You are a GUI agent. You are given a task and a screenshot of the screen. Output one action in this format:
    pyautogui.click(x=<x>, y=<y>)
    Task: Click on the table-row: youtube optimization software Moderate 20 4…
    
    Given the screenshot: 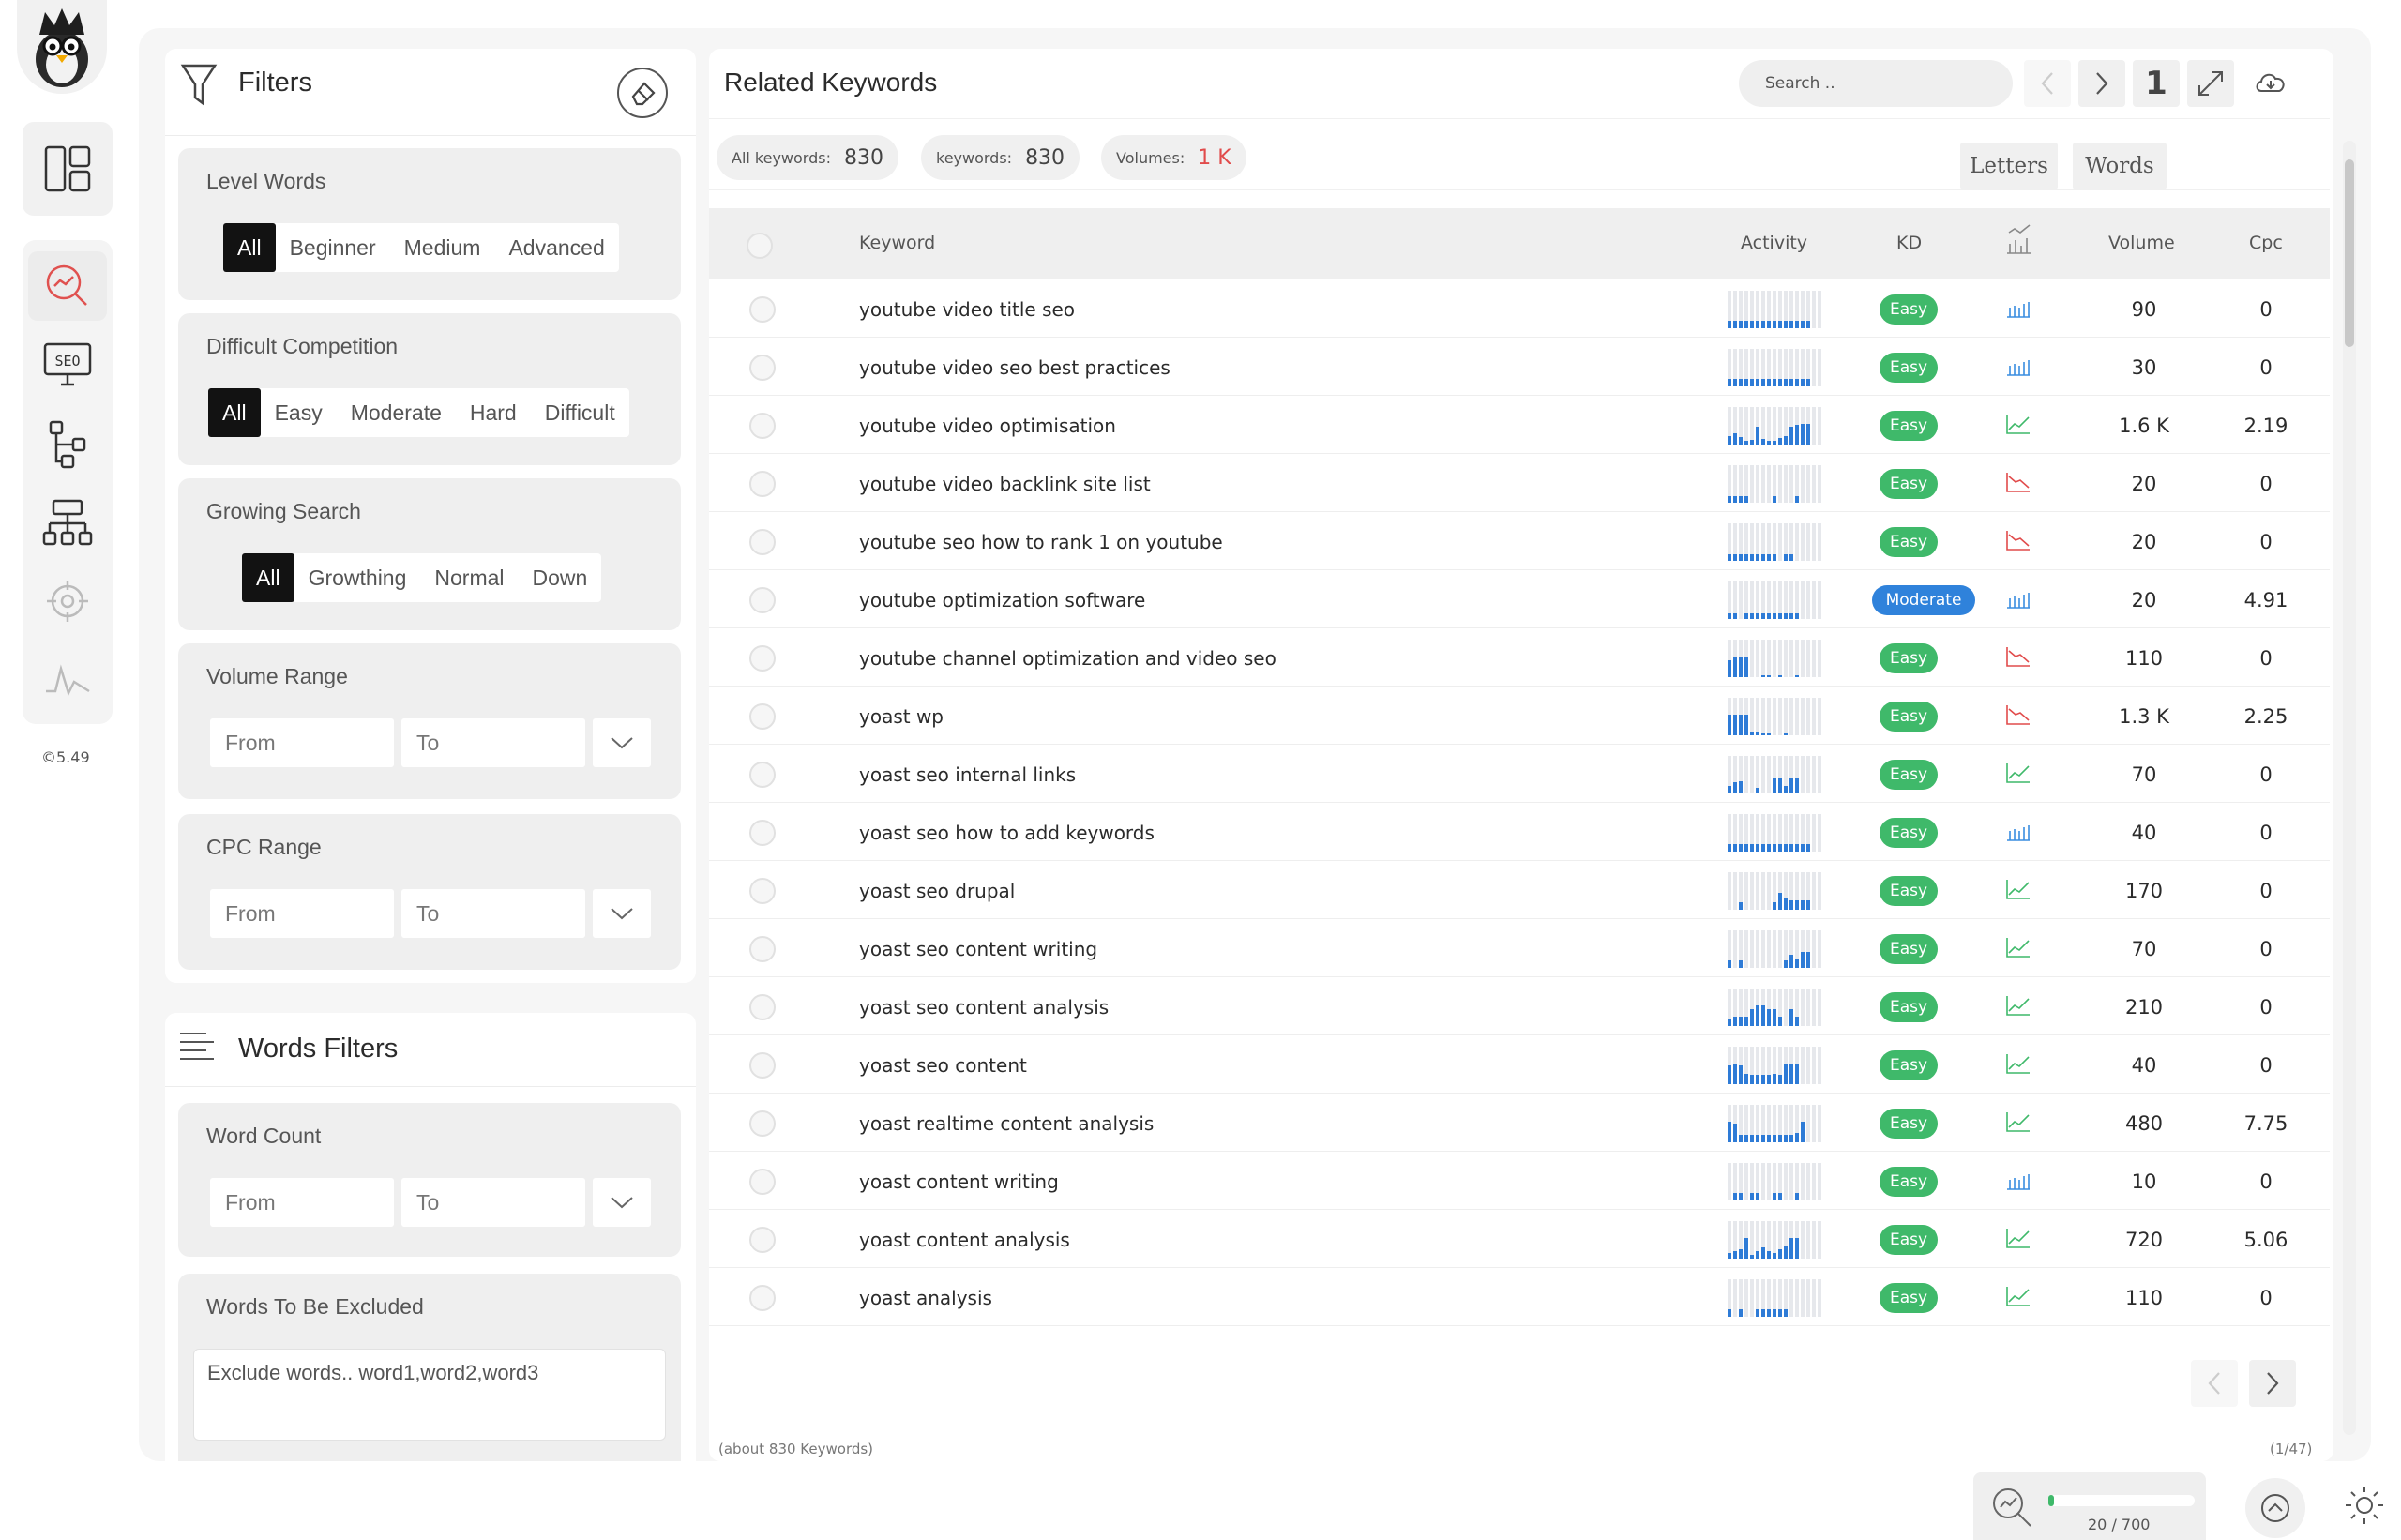 What is the action you would take?
    pyautogui.click(x=1519, y=599)
    